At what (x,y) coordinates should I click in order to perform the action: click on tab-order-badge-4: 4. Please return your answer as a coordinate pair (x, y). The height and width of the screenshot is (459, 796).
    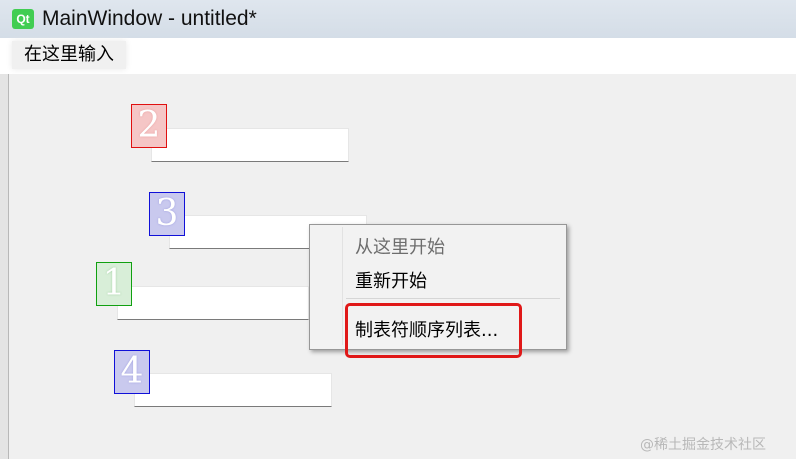
    Looking at the image, I should click on (132, 372).